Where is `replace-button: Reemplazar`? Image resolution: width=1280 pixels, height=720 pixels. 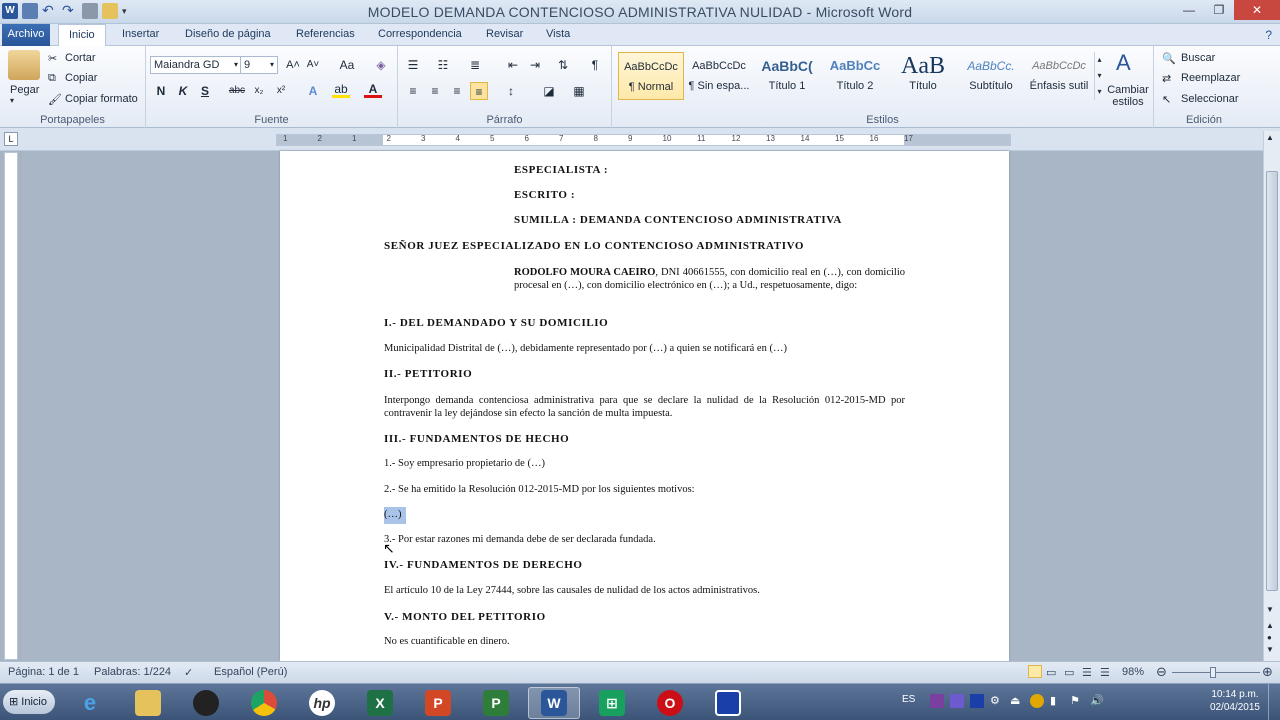
replace-button: Reemplazar is located at coordinates (1210, 78).